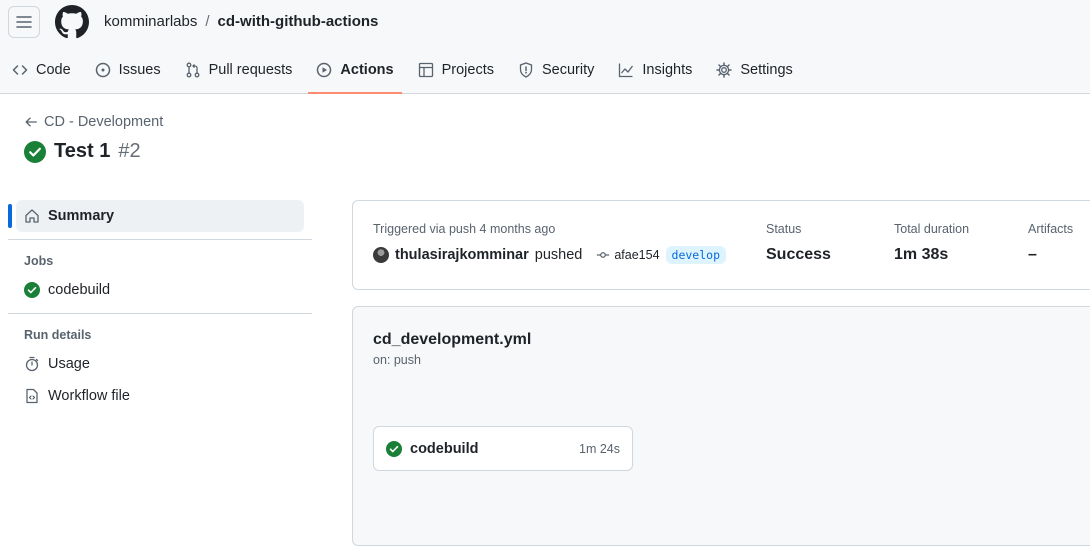 The width and height of the screenshot is (1090, 553). I want to click on artifacts-section: Artifacts –, so click(1050, 243).